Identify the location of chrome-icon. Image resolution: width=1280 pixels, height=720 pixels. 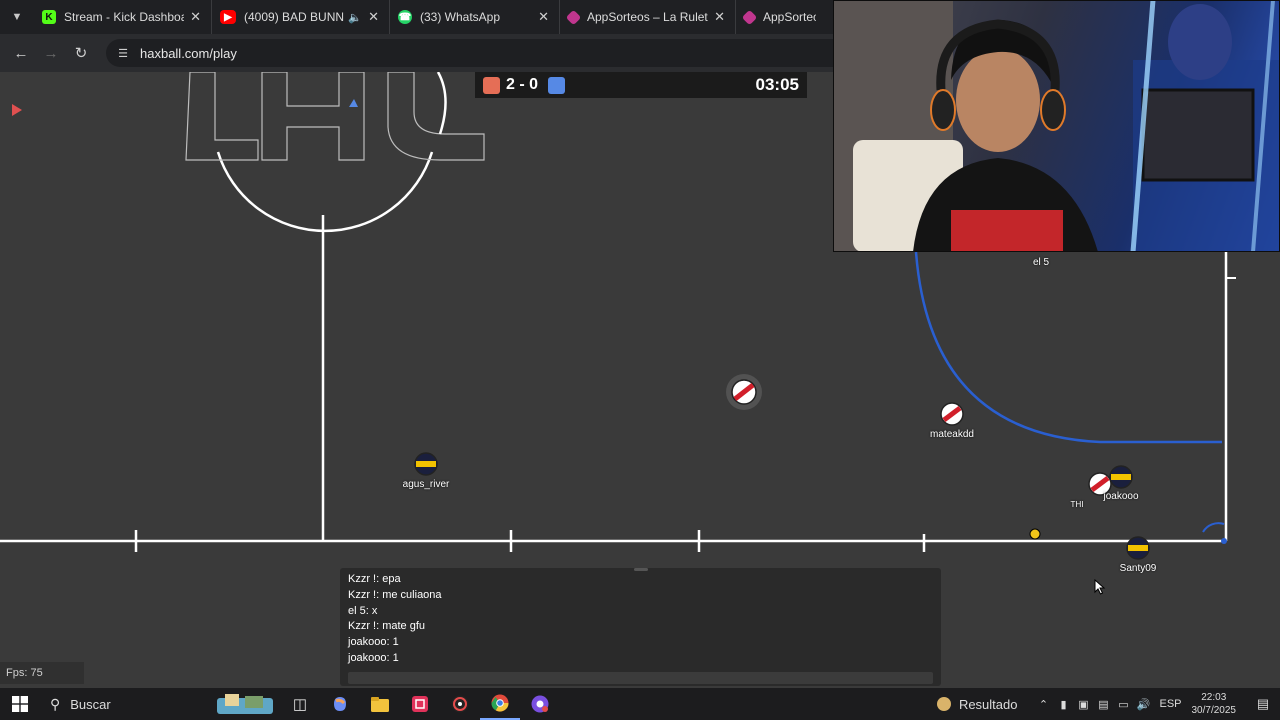
(500, 704).